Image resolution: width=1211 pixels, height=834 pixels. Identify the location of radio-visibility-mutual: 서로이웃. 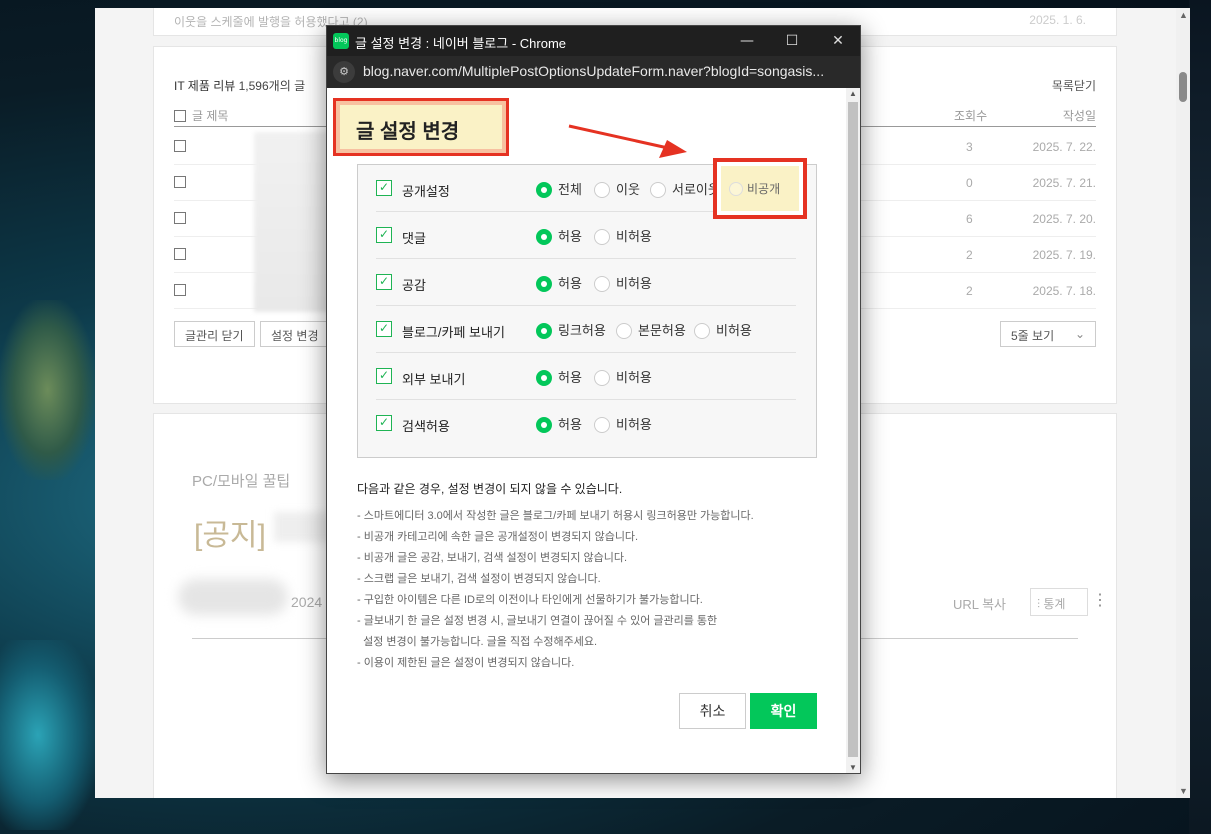
(685, 188).